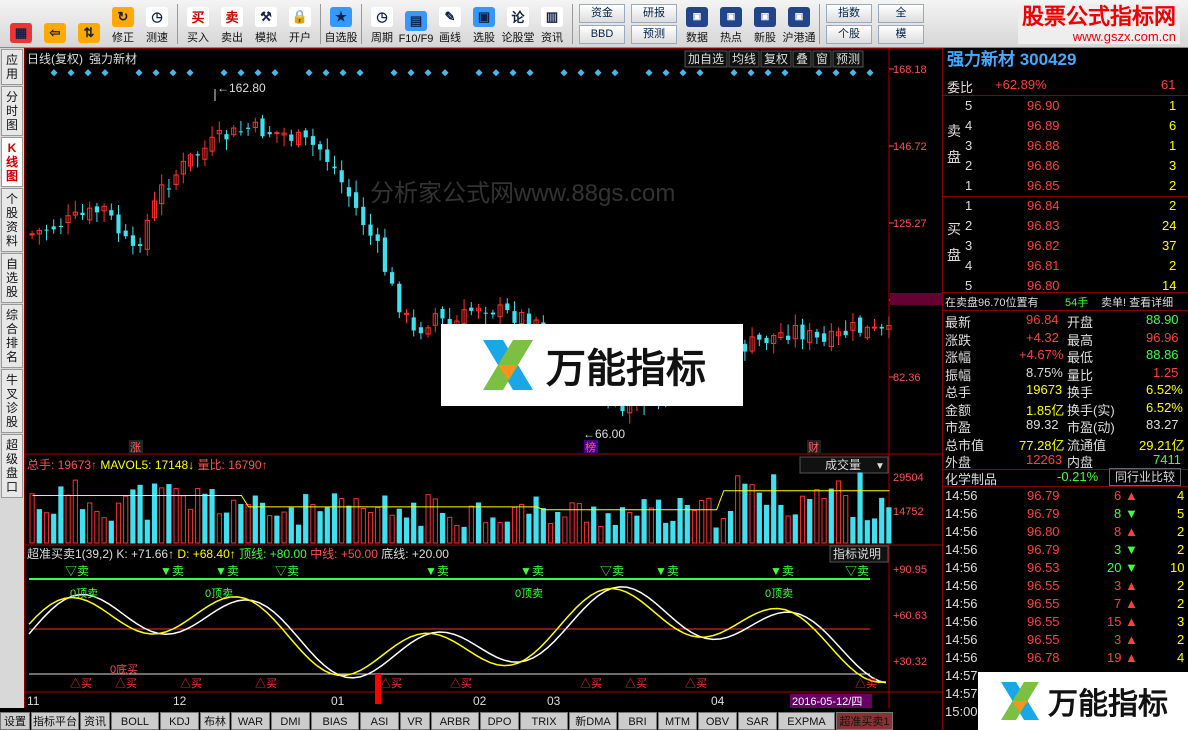 This screenshot has height=730, width=1188. What do you see at coordinates (157, 37) in the screenshot?
I see `toolbar-label: 测速` at bounding box center [157, 37].